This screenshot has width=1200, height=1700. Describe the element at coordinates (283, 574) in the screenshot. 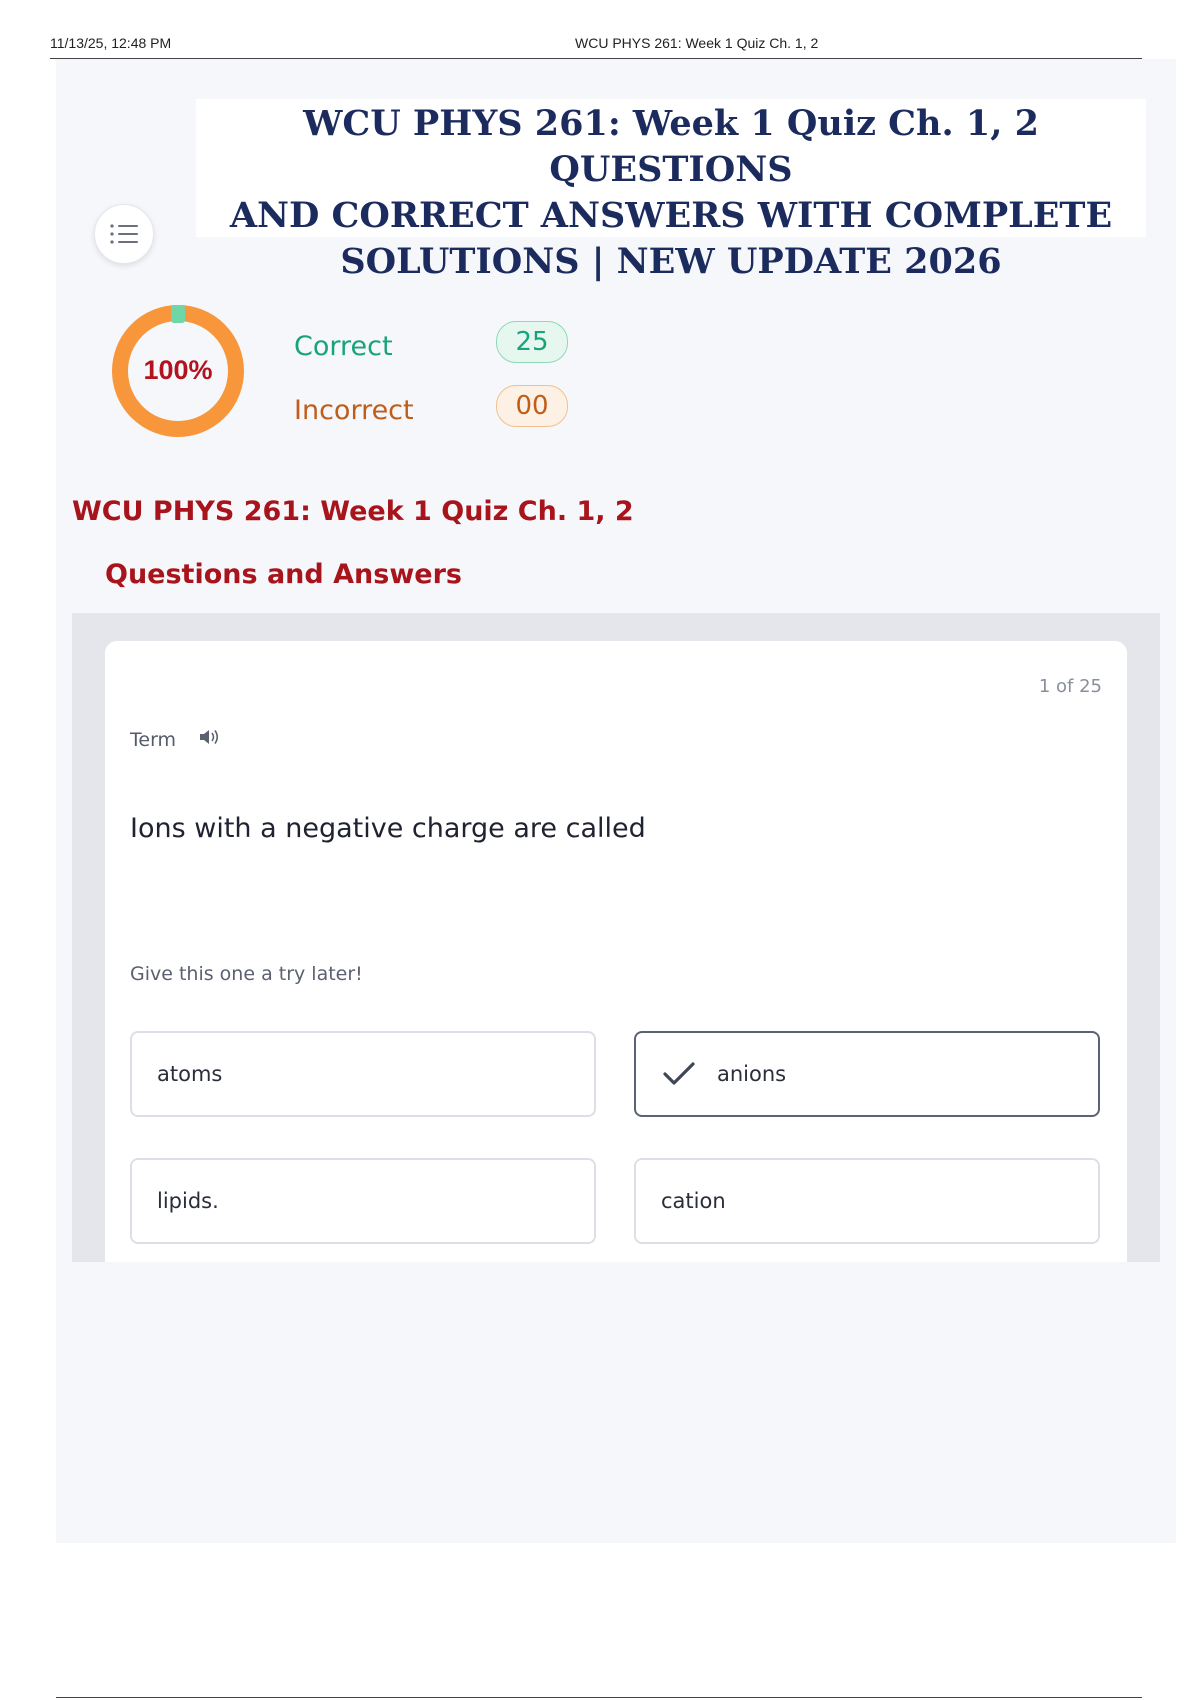

I see `quiz-subtitle: Questions and Answers` at that location.